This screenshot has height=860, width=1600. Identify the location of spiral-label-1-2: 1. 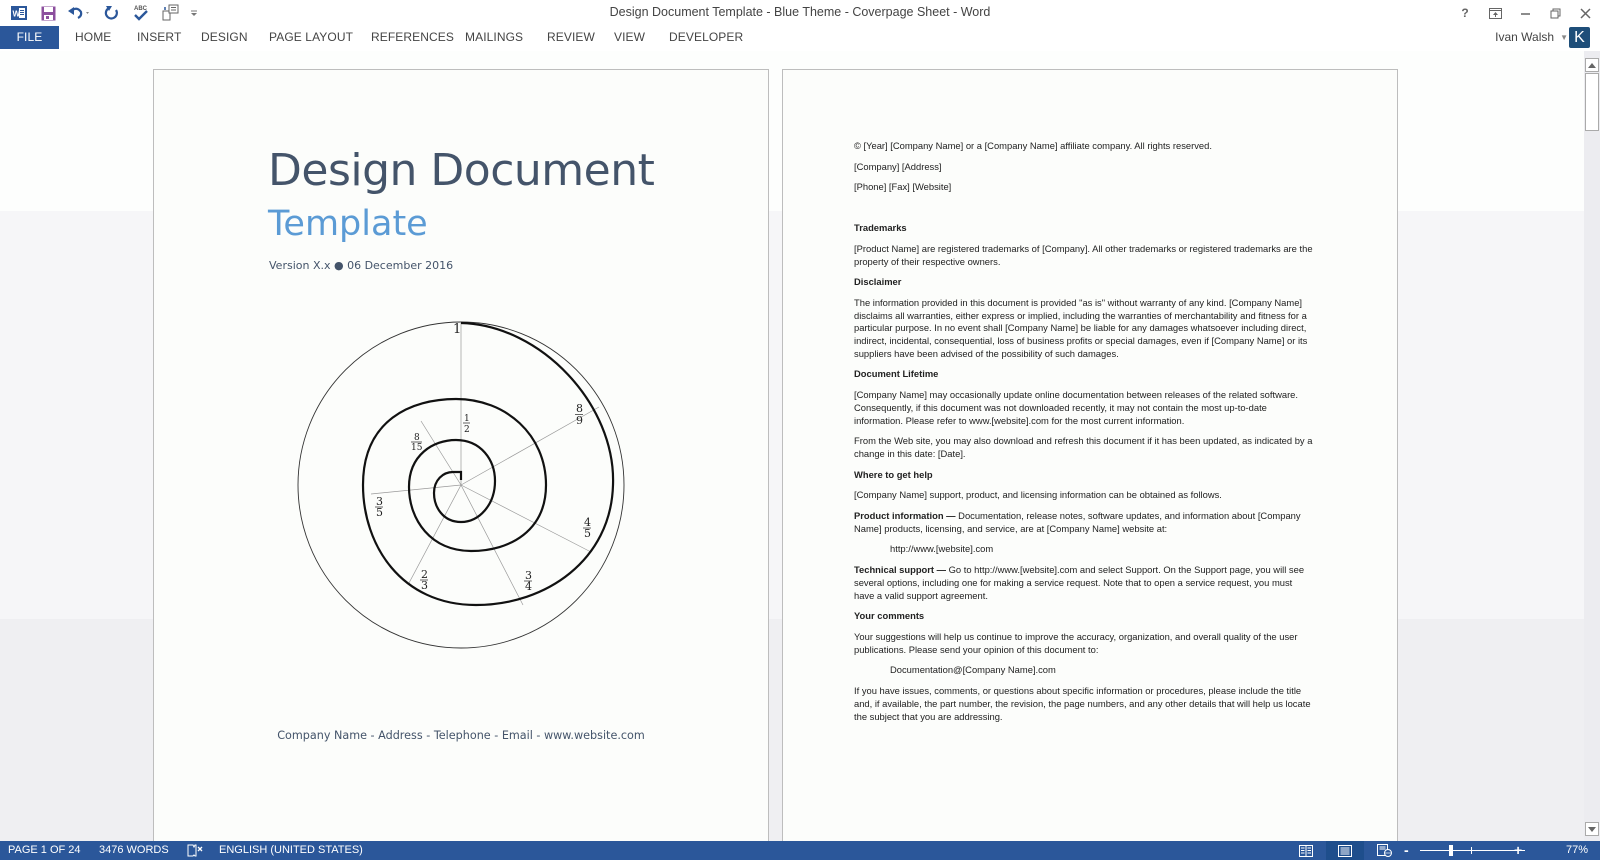
(467, 419).